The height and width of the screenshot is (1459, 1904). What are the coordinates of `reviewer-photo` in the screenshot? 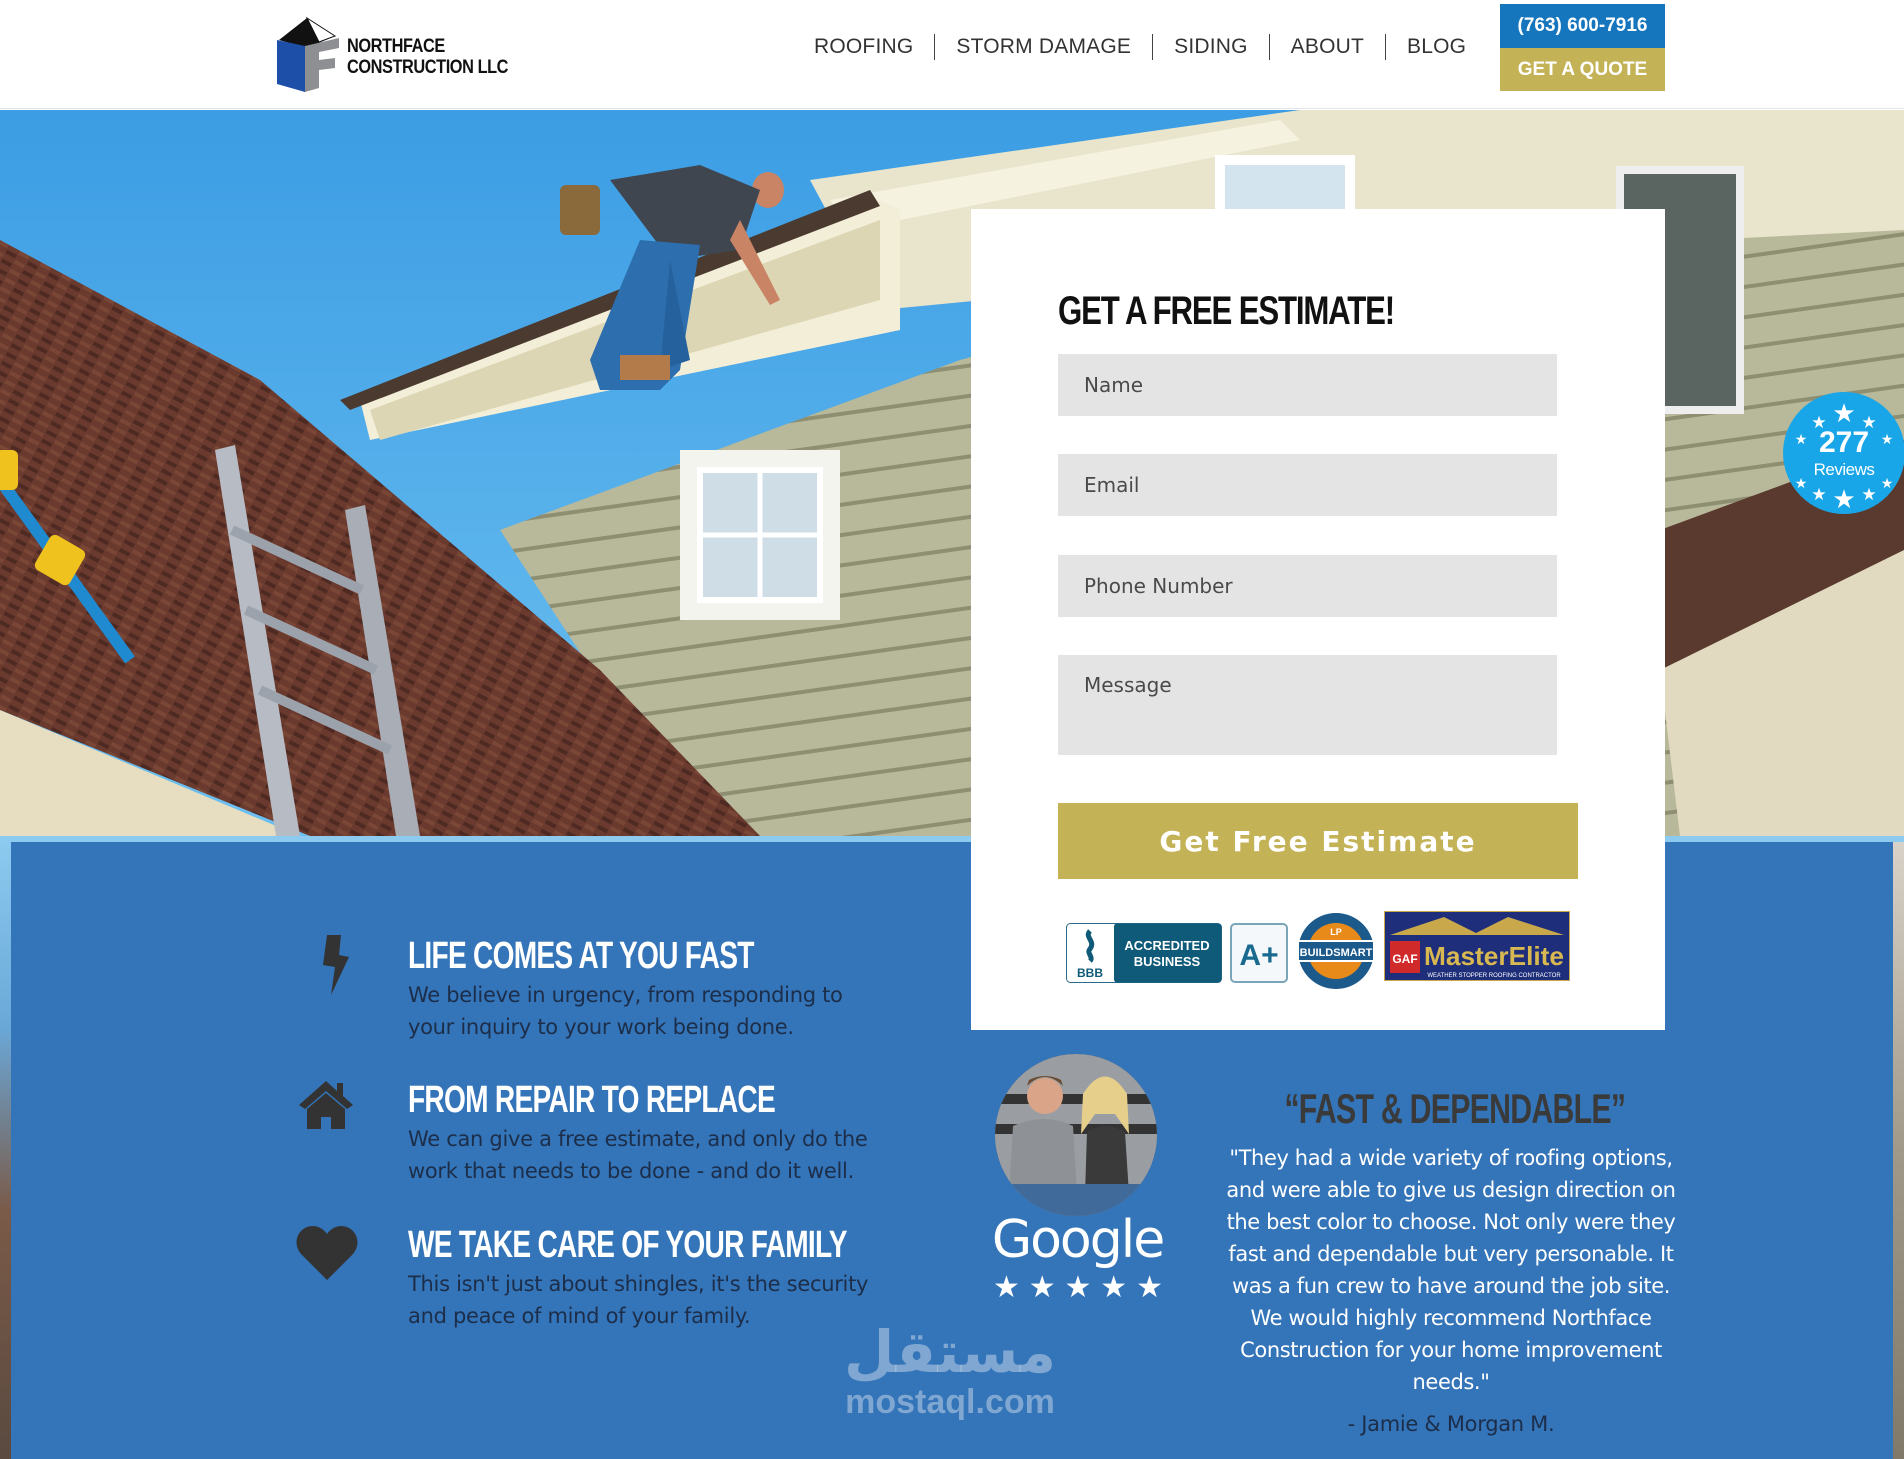 It's located at (1076, 1135).